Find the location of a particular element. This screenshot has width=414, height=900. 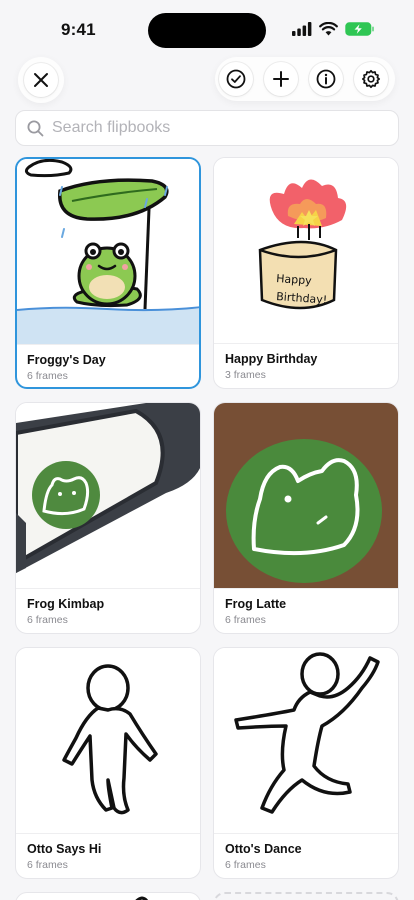

cellular-signal-icon is located at coordinates (302, 29).